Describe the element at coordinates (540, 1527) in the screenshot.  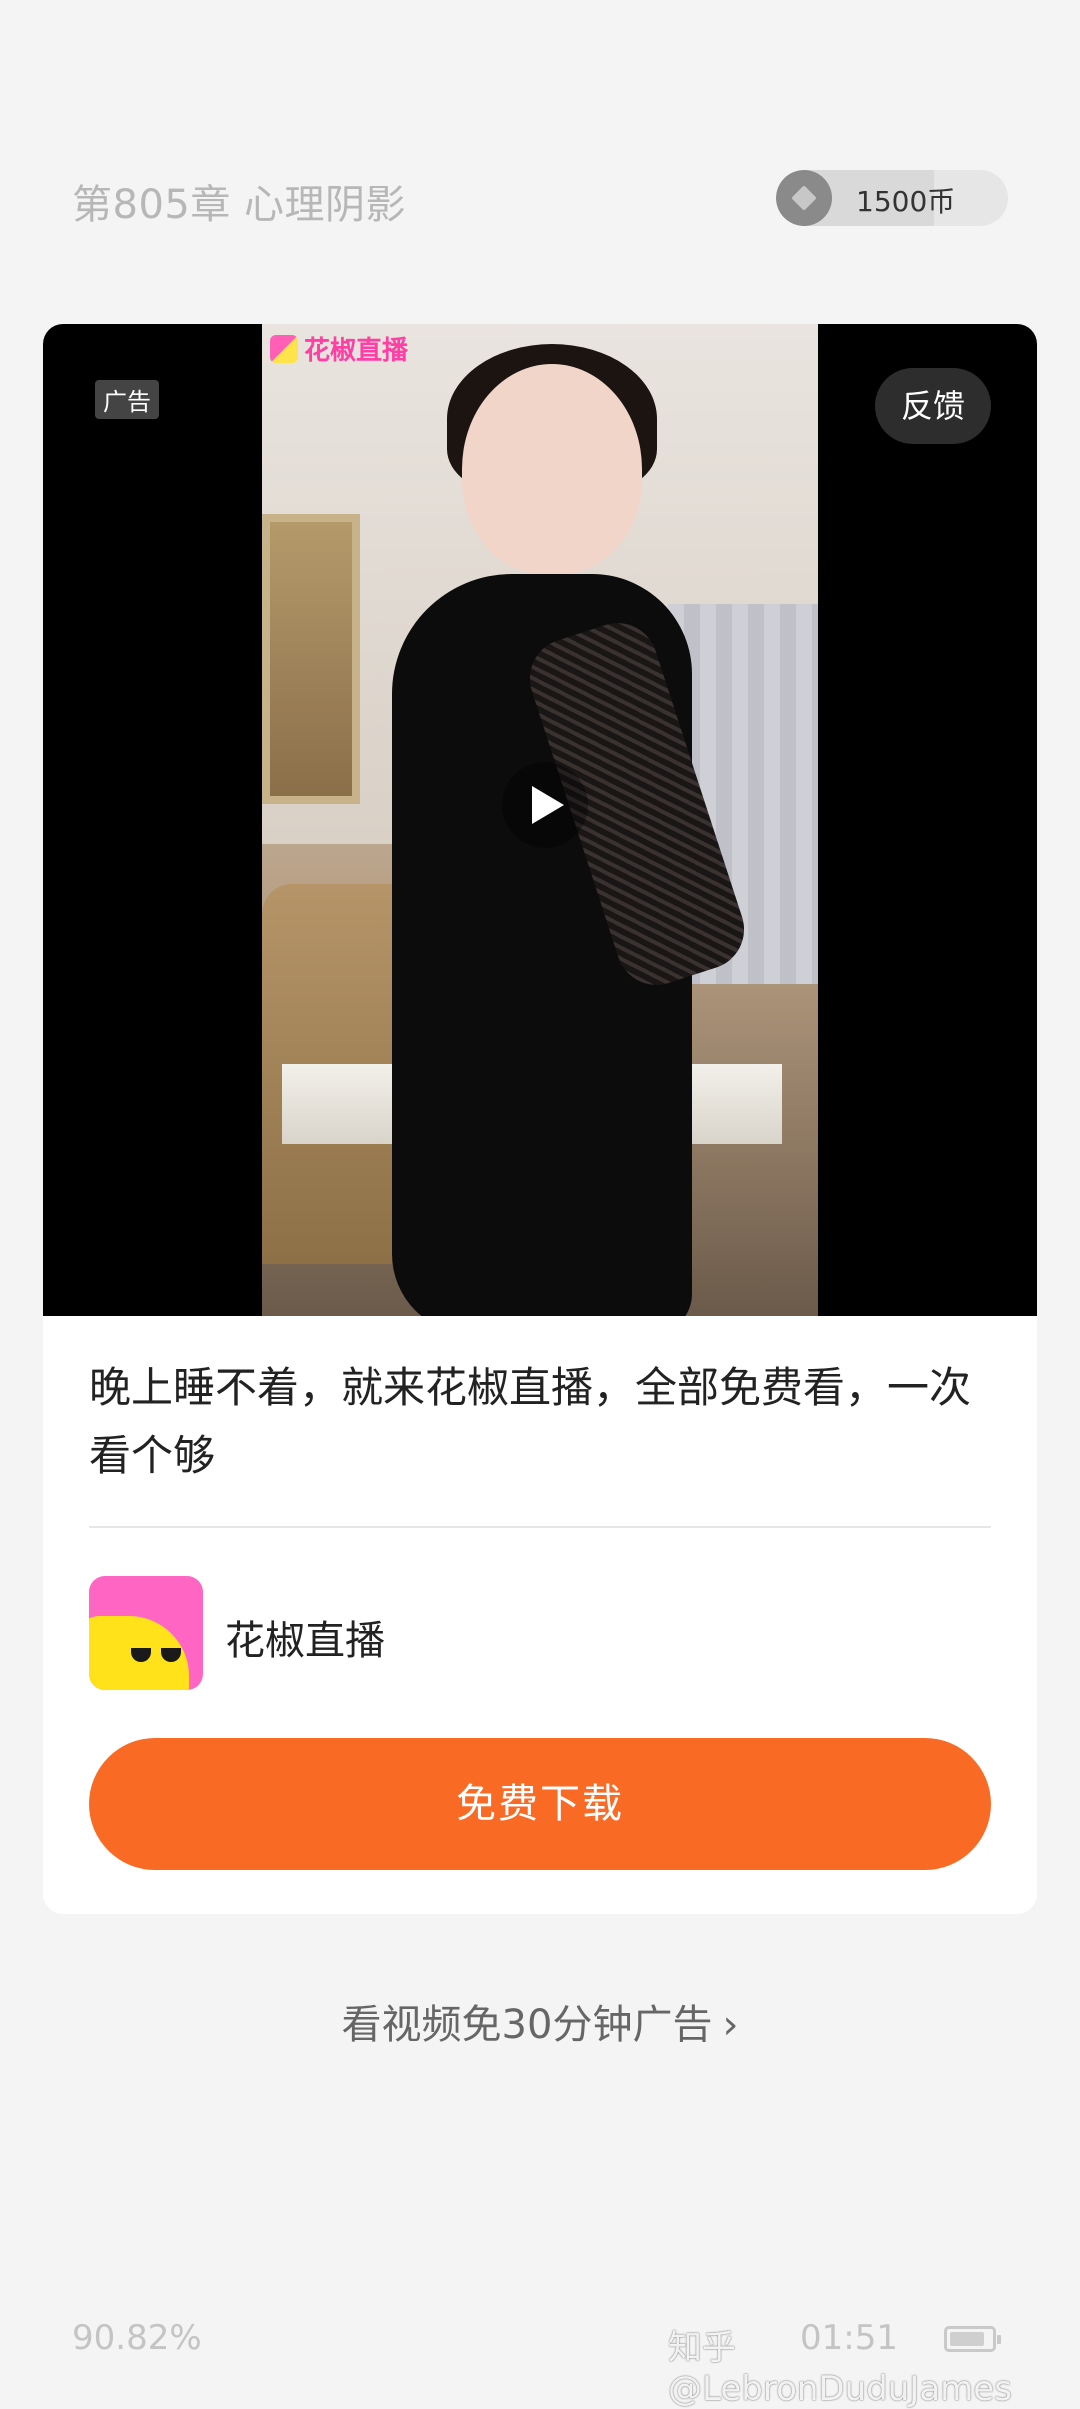
I see `divider` at that location.